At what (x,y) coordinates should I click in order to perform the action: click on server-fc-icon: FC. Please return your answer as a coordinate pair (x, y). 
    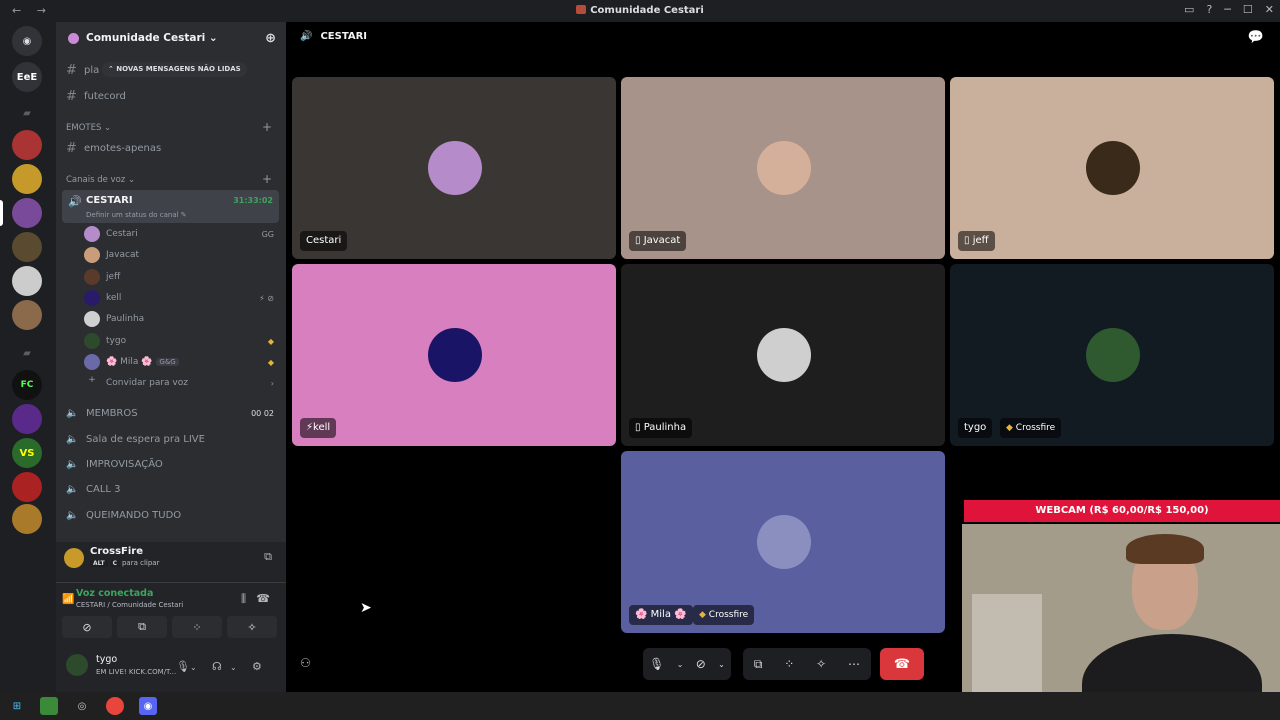
    Looking at the image, I should click on (27, 385).